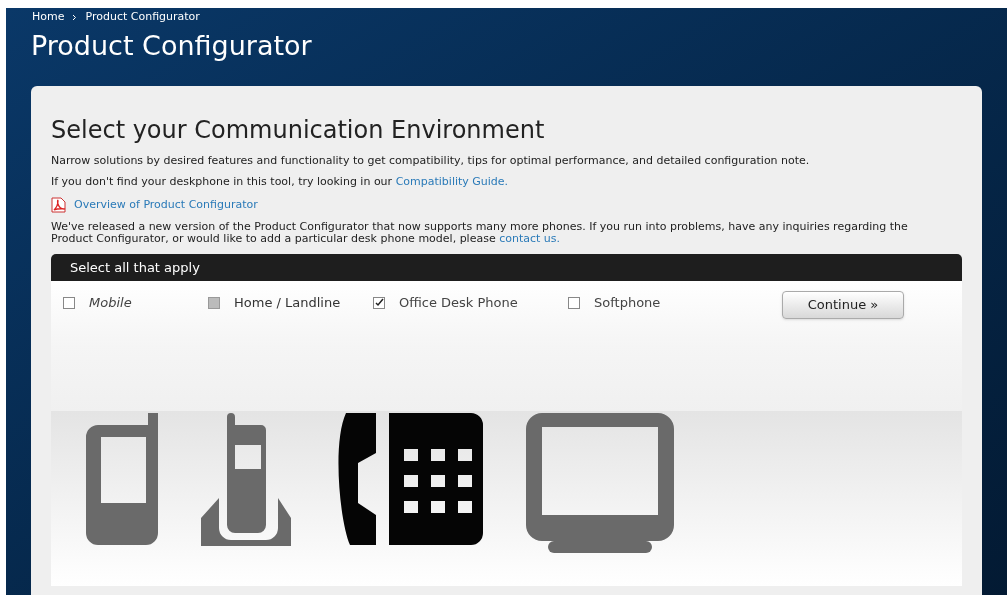 The width and height of the screenshot is (1007, 595). I want to click on intro-text: Narrow solutions by desired features and functionality to get compatibility, tips for optimal performance, and detailed configuration note., so click(431, 160).